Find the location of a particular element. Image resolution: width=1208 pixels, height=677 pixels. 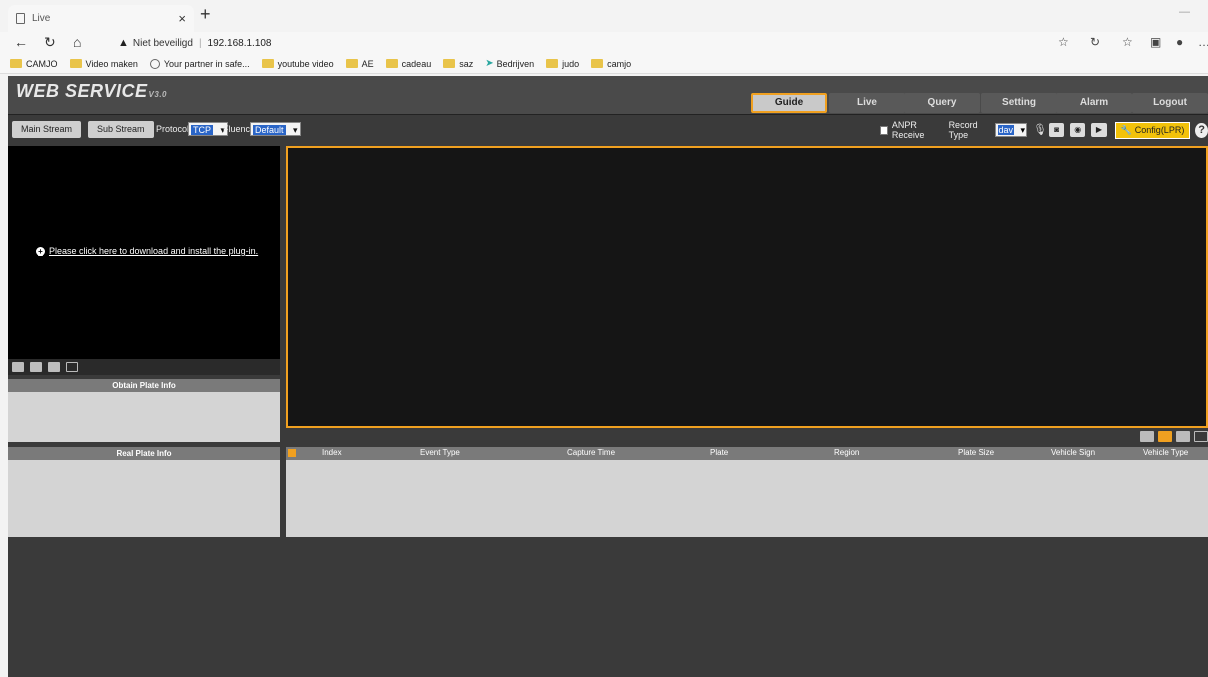

warning-icon: ▲ is located at coordinates (123, 43).